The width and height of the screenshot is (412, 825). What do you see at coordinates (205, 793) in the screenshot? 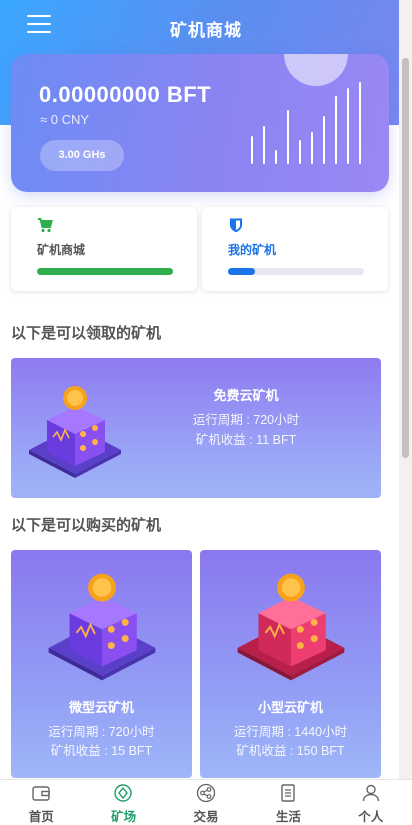
I see `share-icon` at bounding box center [205, 793].